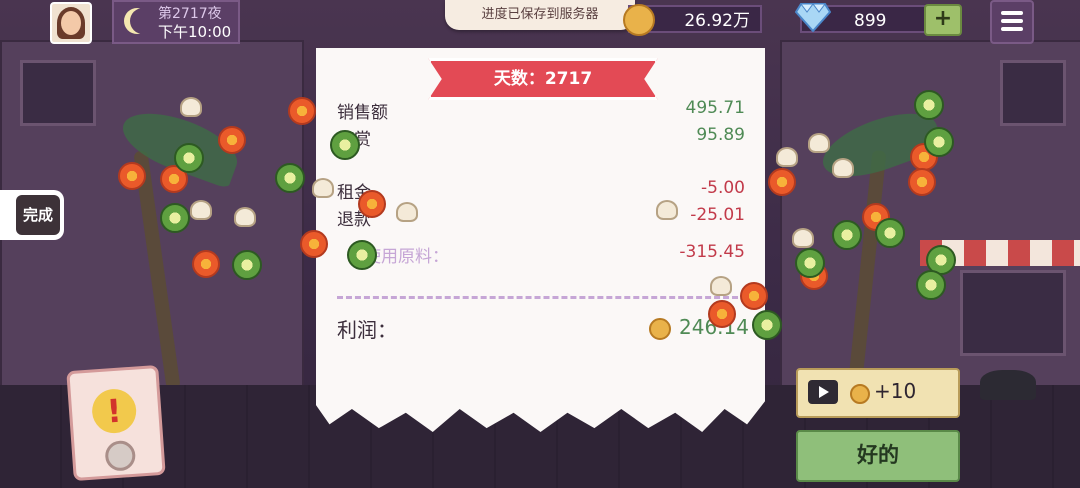 The height and width of the screenshot is (488, 1080). Describe the element at coordinates (943, 20) in the screenshot. I see `add-gems-button: +` at that location.